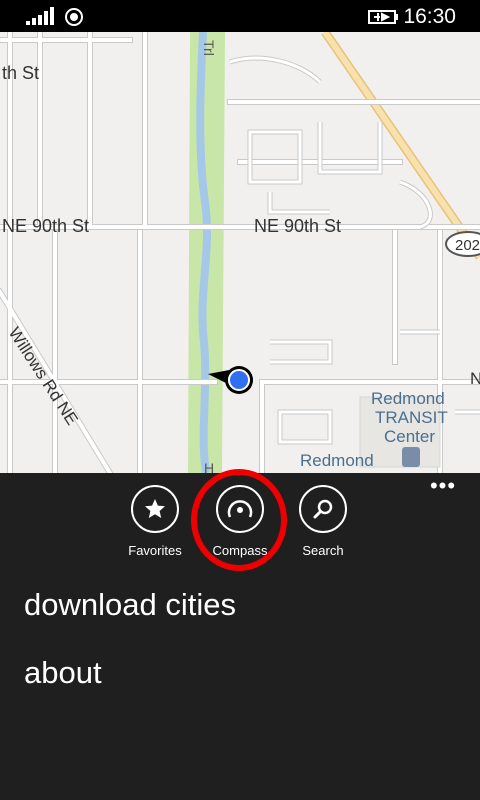 Image resolution: width=480 pixels, height=800 pixels. Describe the element at coordinates (240, 550) in the screenshot. I see `compass-label: Compass` at that location.